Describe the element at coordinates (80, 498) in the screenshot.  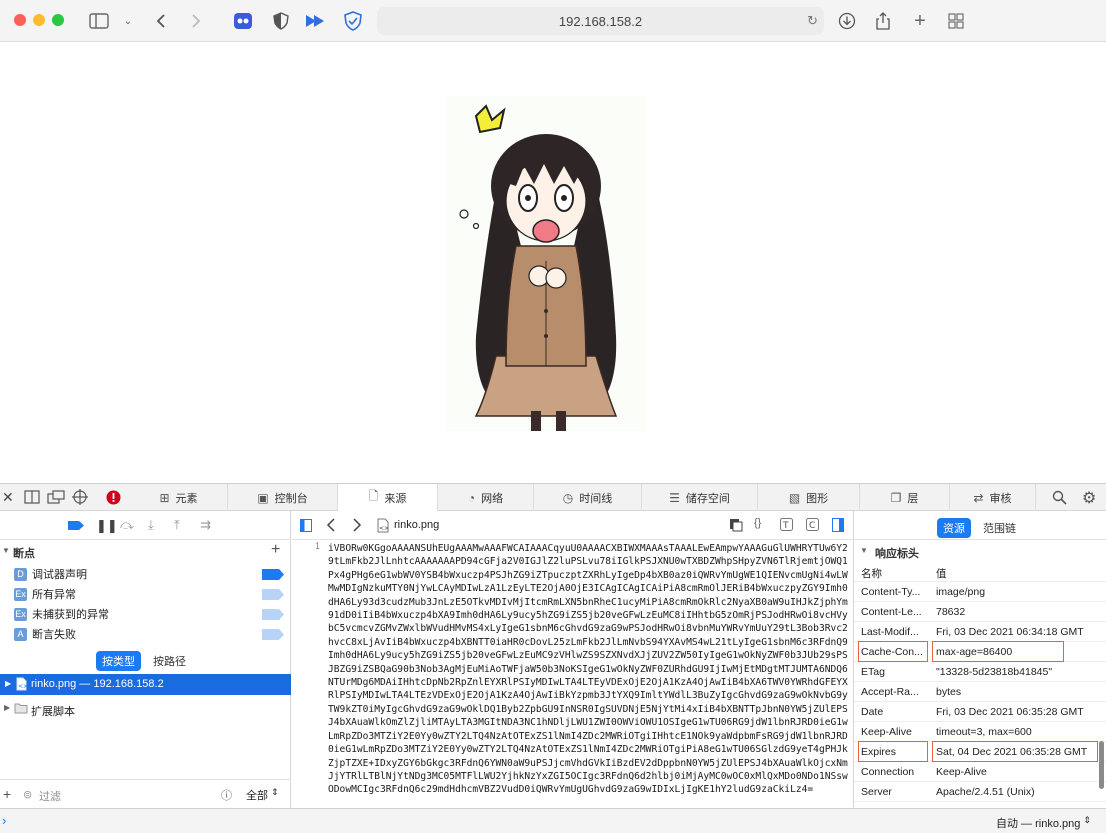
I see `inspect-element-icon` at that location.